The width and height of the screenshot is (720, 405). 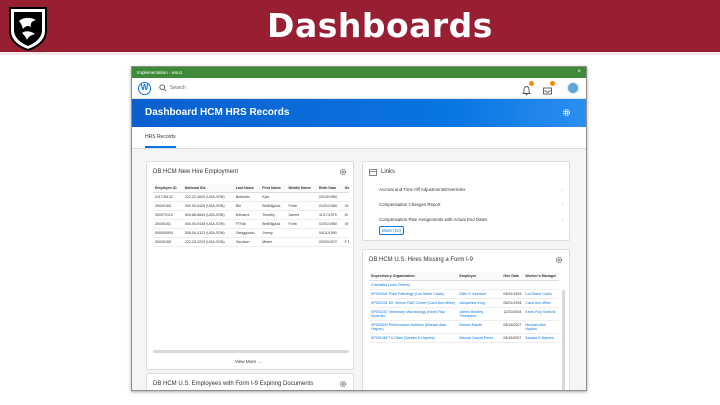 I want to click on workday-logo: W, so click(x=144, y=88).